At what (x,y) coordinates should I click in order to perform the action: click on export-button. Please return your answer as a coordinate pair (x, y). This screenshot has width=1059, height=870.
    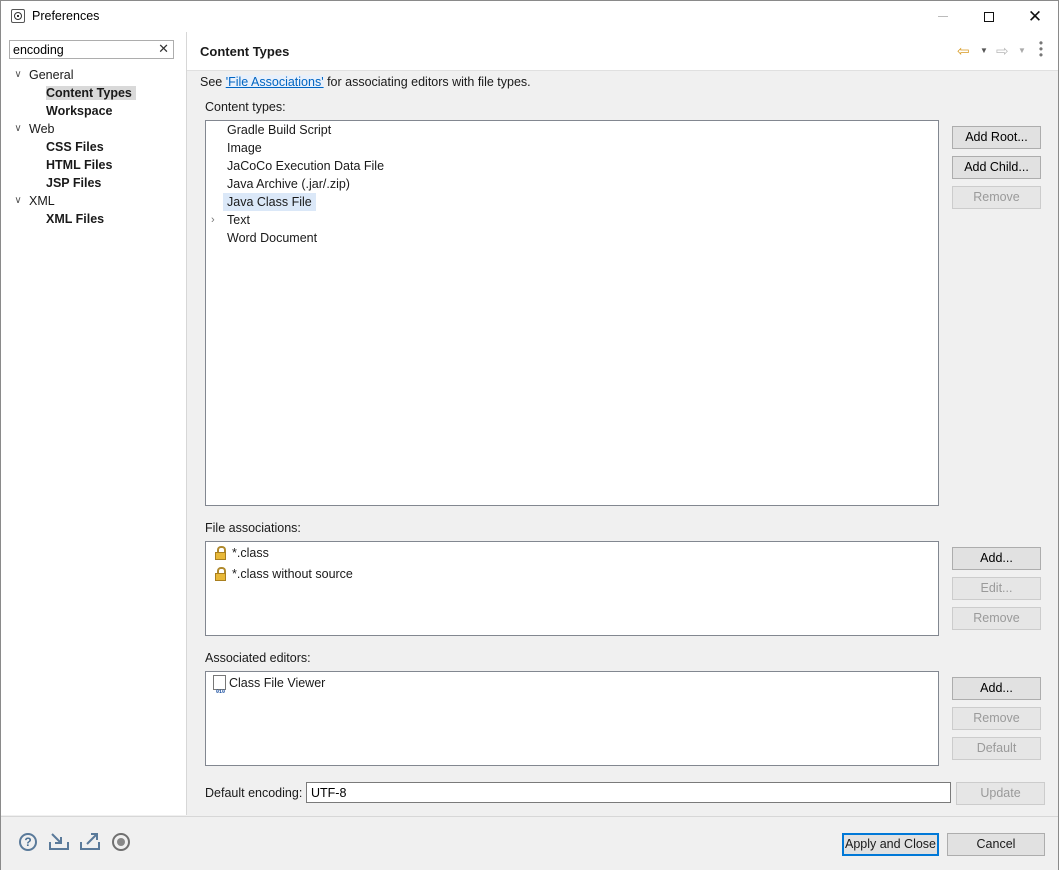
    Looking at the image, I should click on (90, 842).